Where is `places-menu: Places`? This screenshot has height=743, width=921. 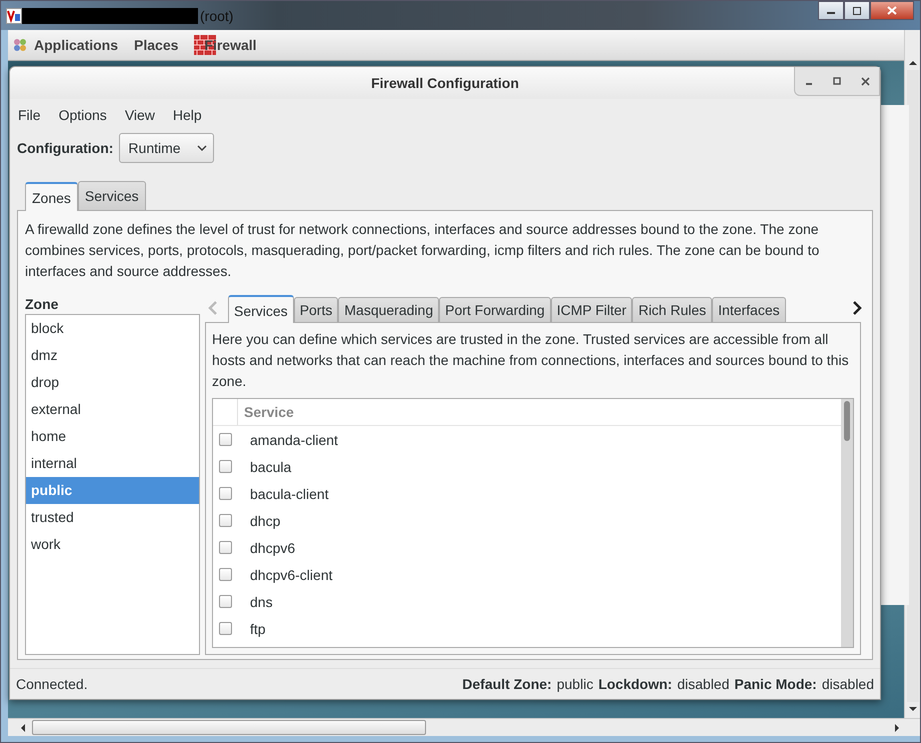
places-menu: Places is located at coordinates (156, 45).